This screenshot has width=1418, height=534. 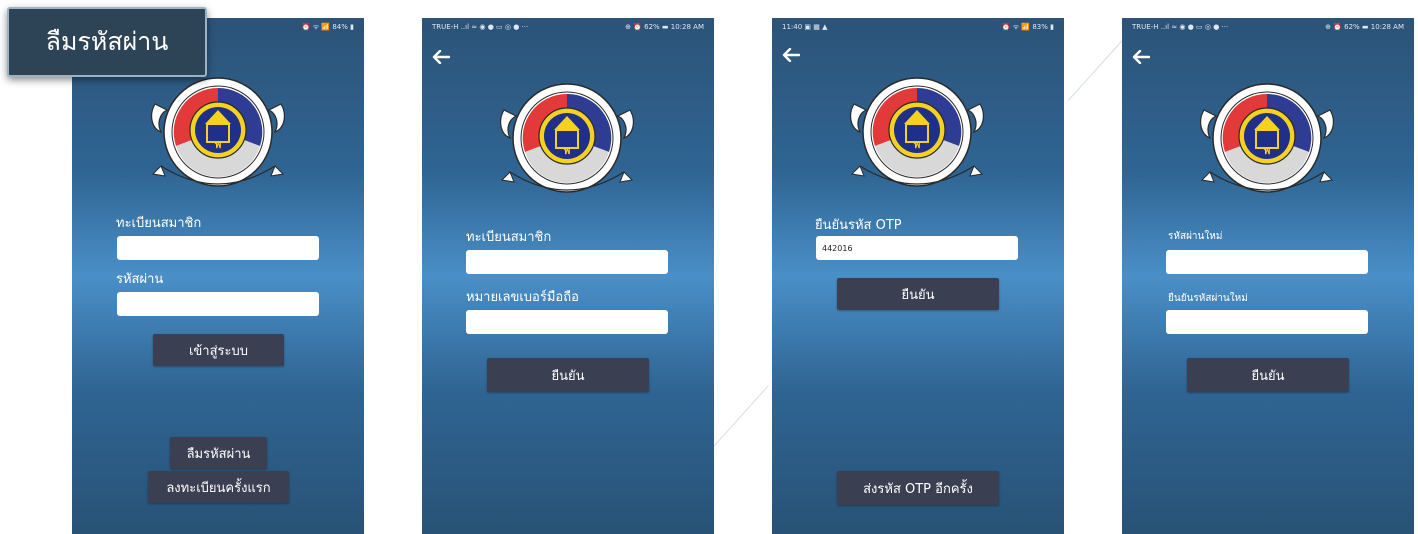 I want to click on confirm-new-password-input, so click(x=1267, y=322).